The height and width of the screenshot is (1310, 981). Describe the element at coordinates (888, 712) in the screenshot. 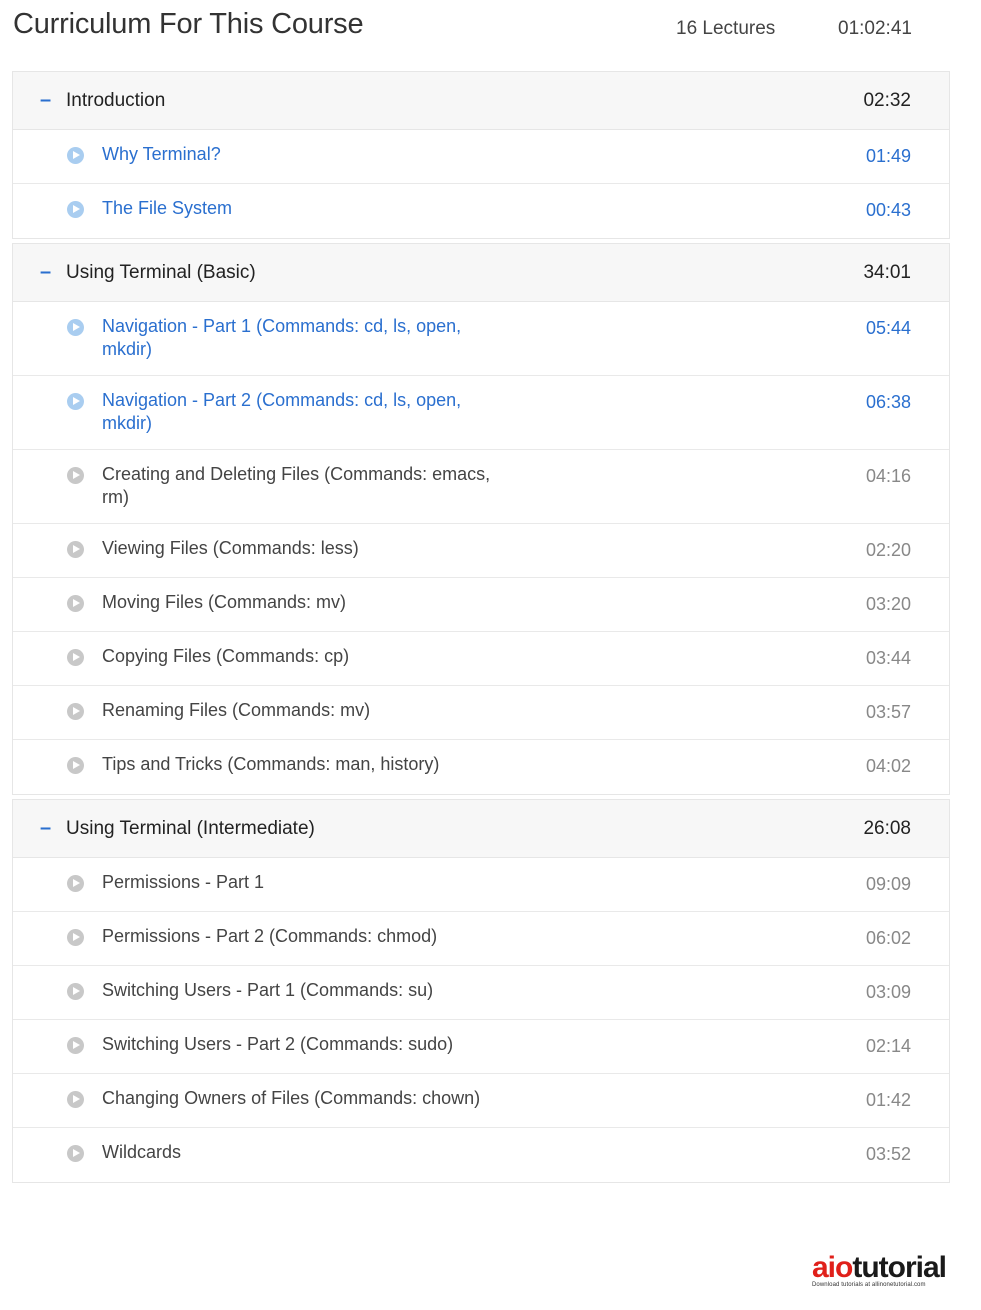

I see `lecture-duration: 03:57` at that location.